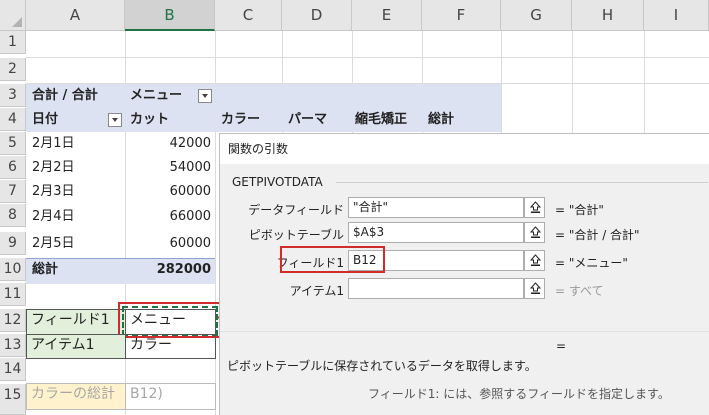 The width and height of the screenshot is (709, 415). Describe the element at coordinates (579, 291) in the screenshot. I see `arg-result-item1: = すべて` at that location.